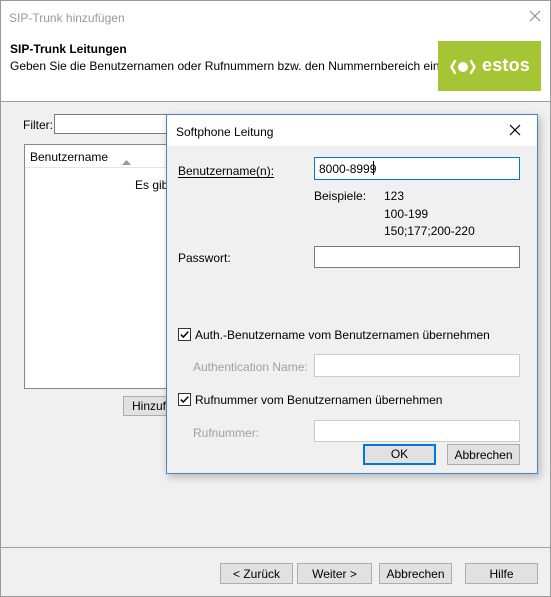  What do you see at coordinates (373, 168) in the screenshot?
I see `text-caret` at bounding box center [373, 168].